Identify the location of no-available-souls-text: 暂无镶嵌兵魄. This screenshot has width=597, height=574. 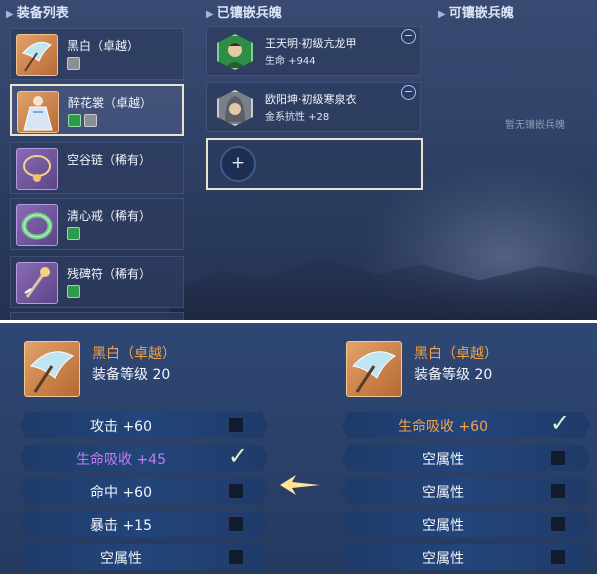
(535, 125).